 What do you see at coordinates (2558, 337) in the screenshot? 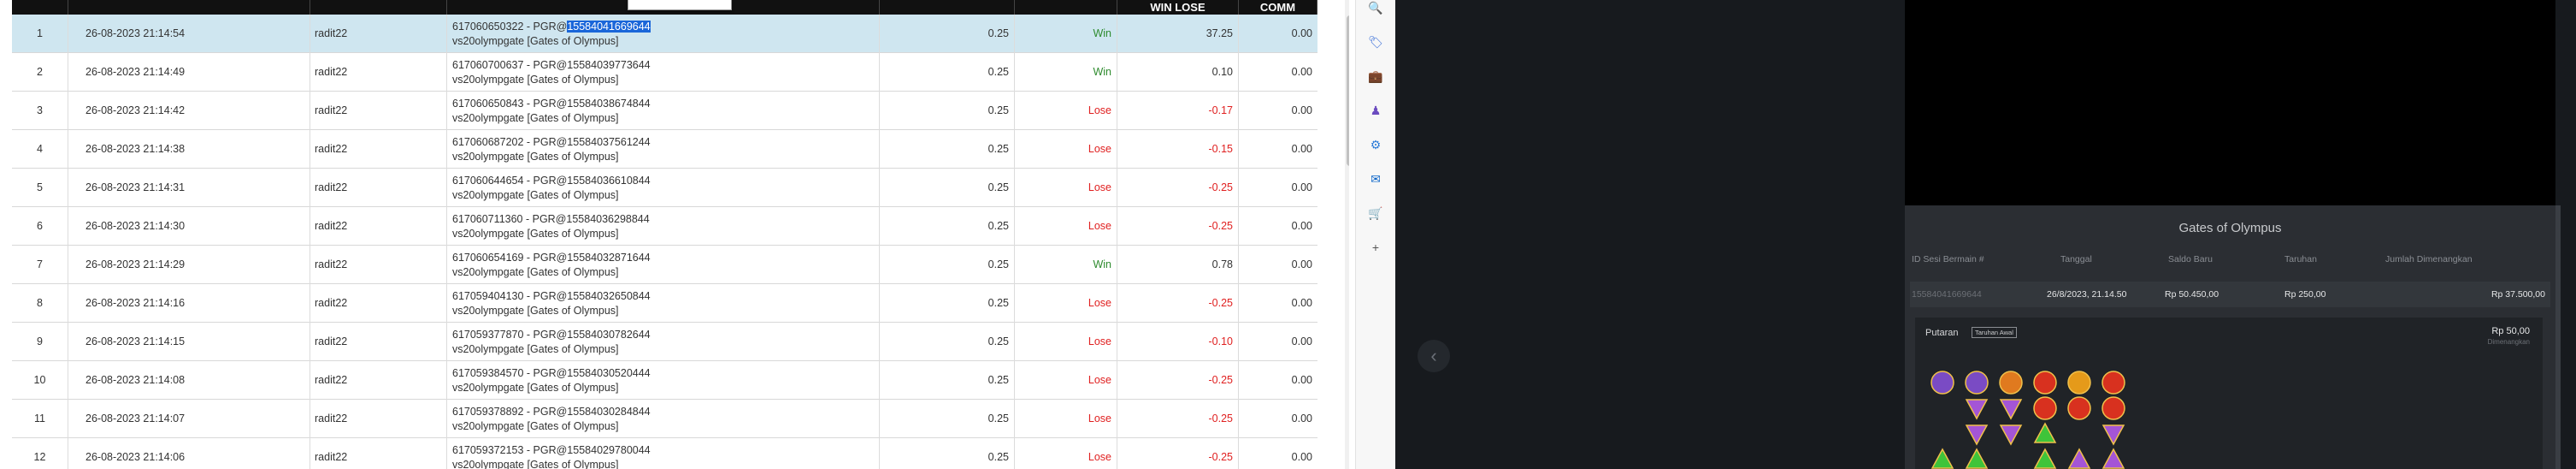
I see `detail-scrollbar` at bounding box center [2558, 337].